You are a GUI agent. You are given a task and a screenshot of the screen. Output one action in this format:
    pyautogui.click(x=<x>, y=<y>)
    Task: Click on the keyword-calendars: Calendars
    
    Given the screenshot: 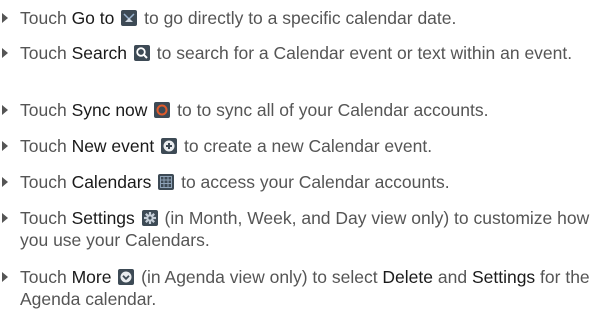 What is the action you would take?
    pyautogui.click(x=111, y=182)
    